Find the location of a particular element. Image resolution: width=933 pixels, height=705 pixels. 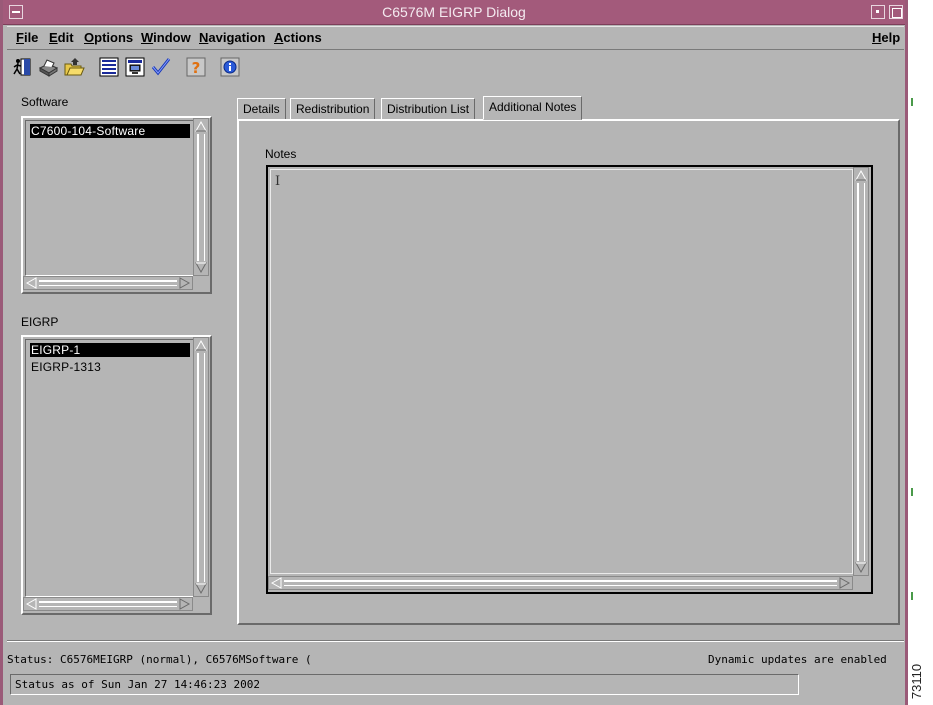

menu-file-mnemonic: F is located at coordinates (20, 37).